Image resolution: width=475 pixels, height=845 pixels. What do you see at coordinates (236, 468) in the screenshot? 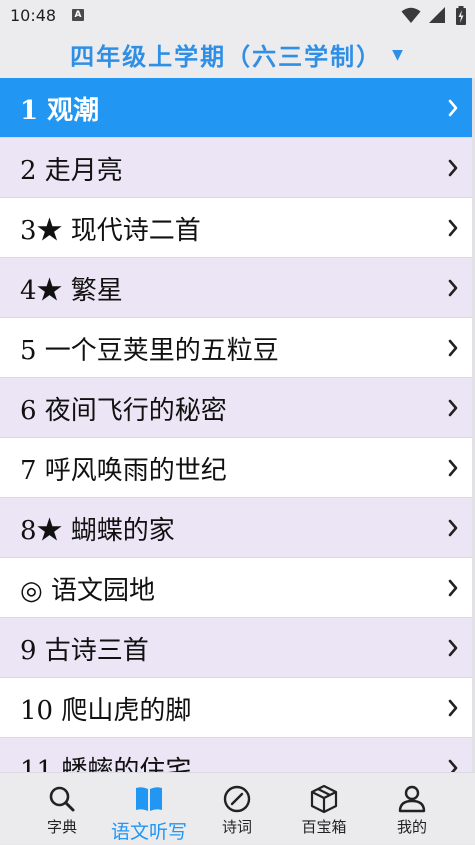
I see `lesson-row: 7 呼风唤雨的世纪` at bounding box center [236, 468].